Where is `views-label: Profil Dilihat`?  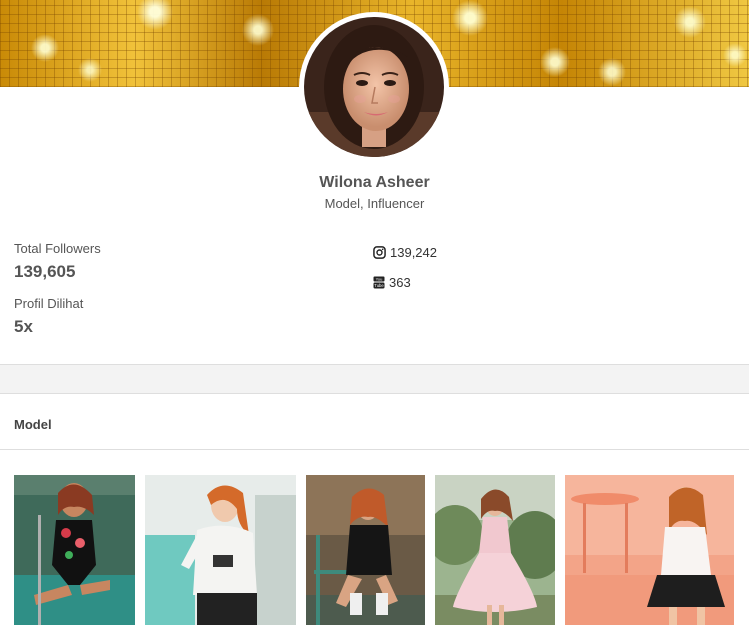
views-label: Profil Dilihat is located at coordinates (49, 303).